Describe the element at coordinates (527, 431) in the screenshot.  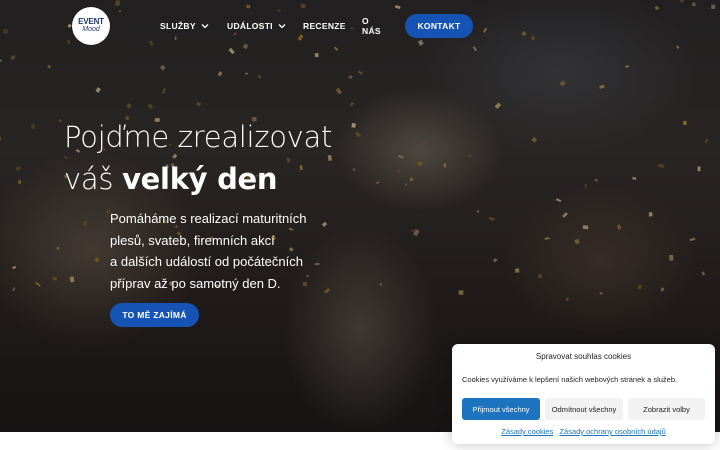
I see `cookie-policy-link: Zásady cookies` at that location.